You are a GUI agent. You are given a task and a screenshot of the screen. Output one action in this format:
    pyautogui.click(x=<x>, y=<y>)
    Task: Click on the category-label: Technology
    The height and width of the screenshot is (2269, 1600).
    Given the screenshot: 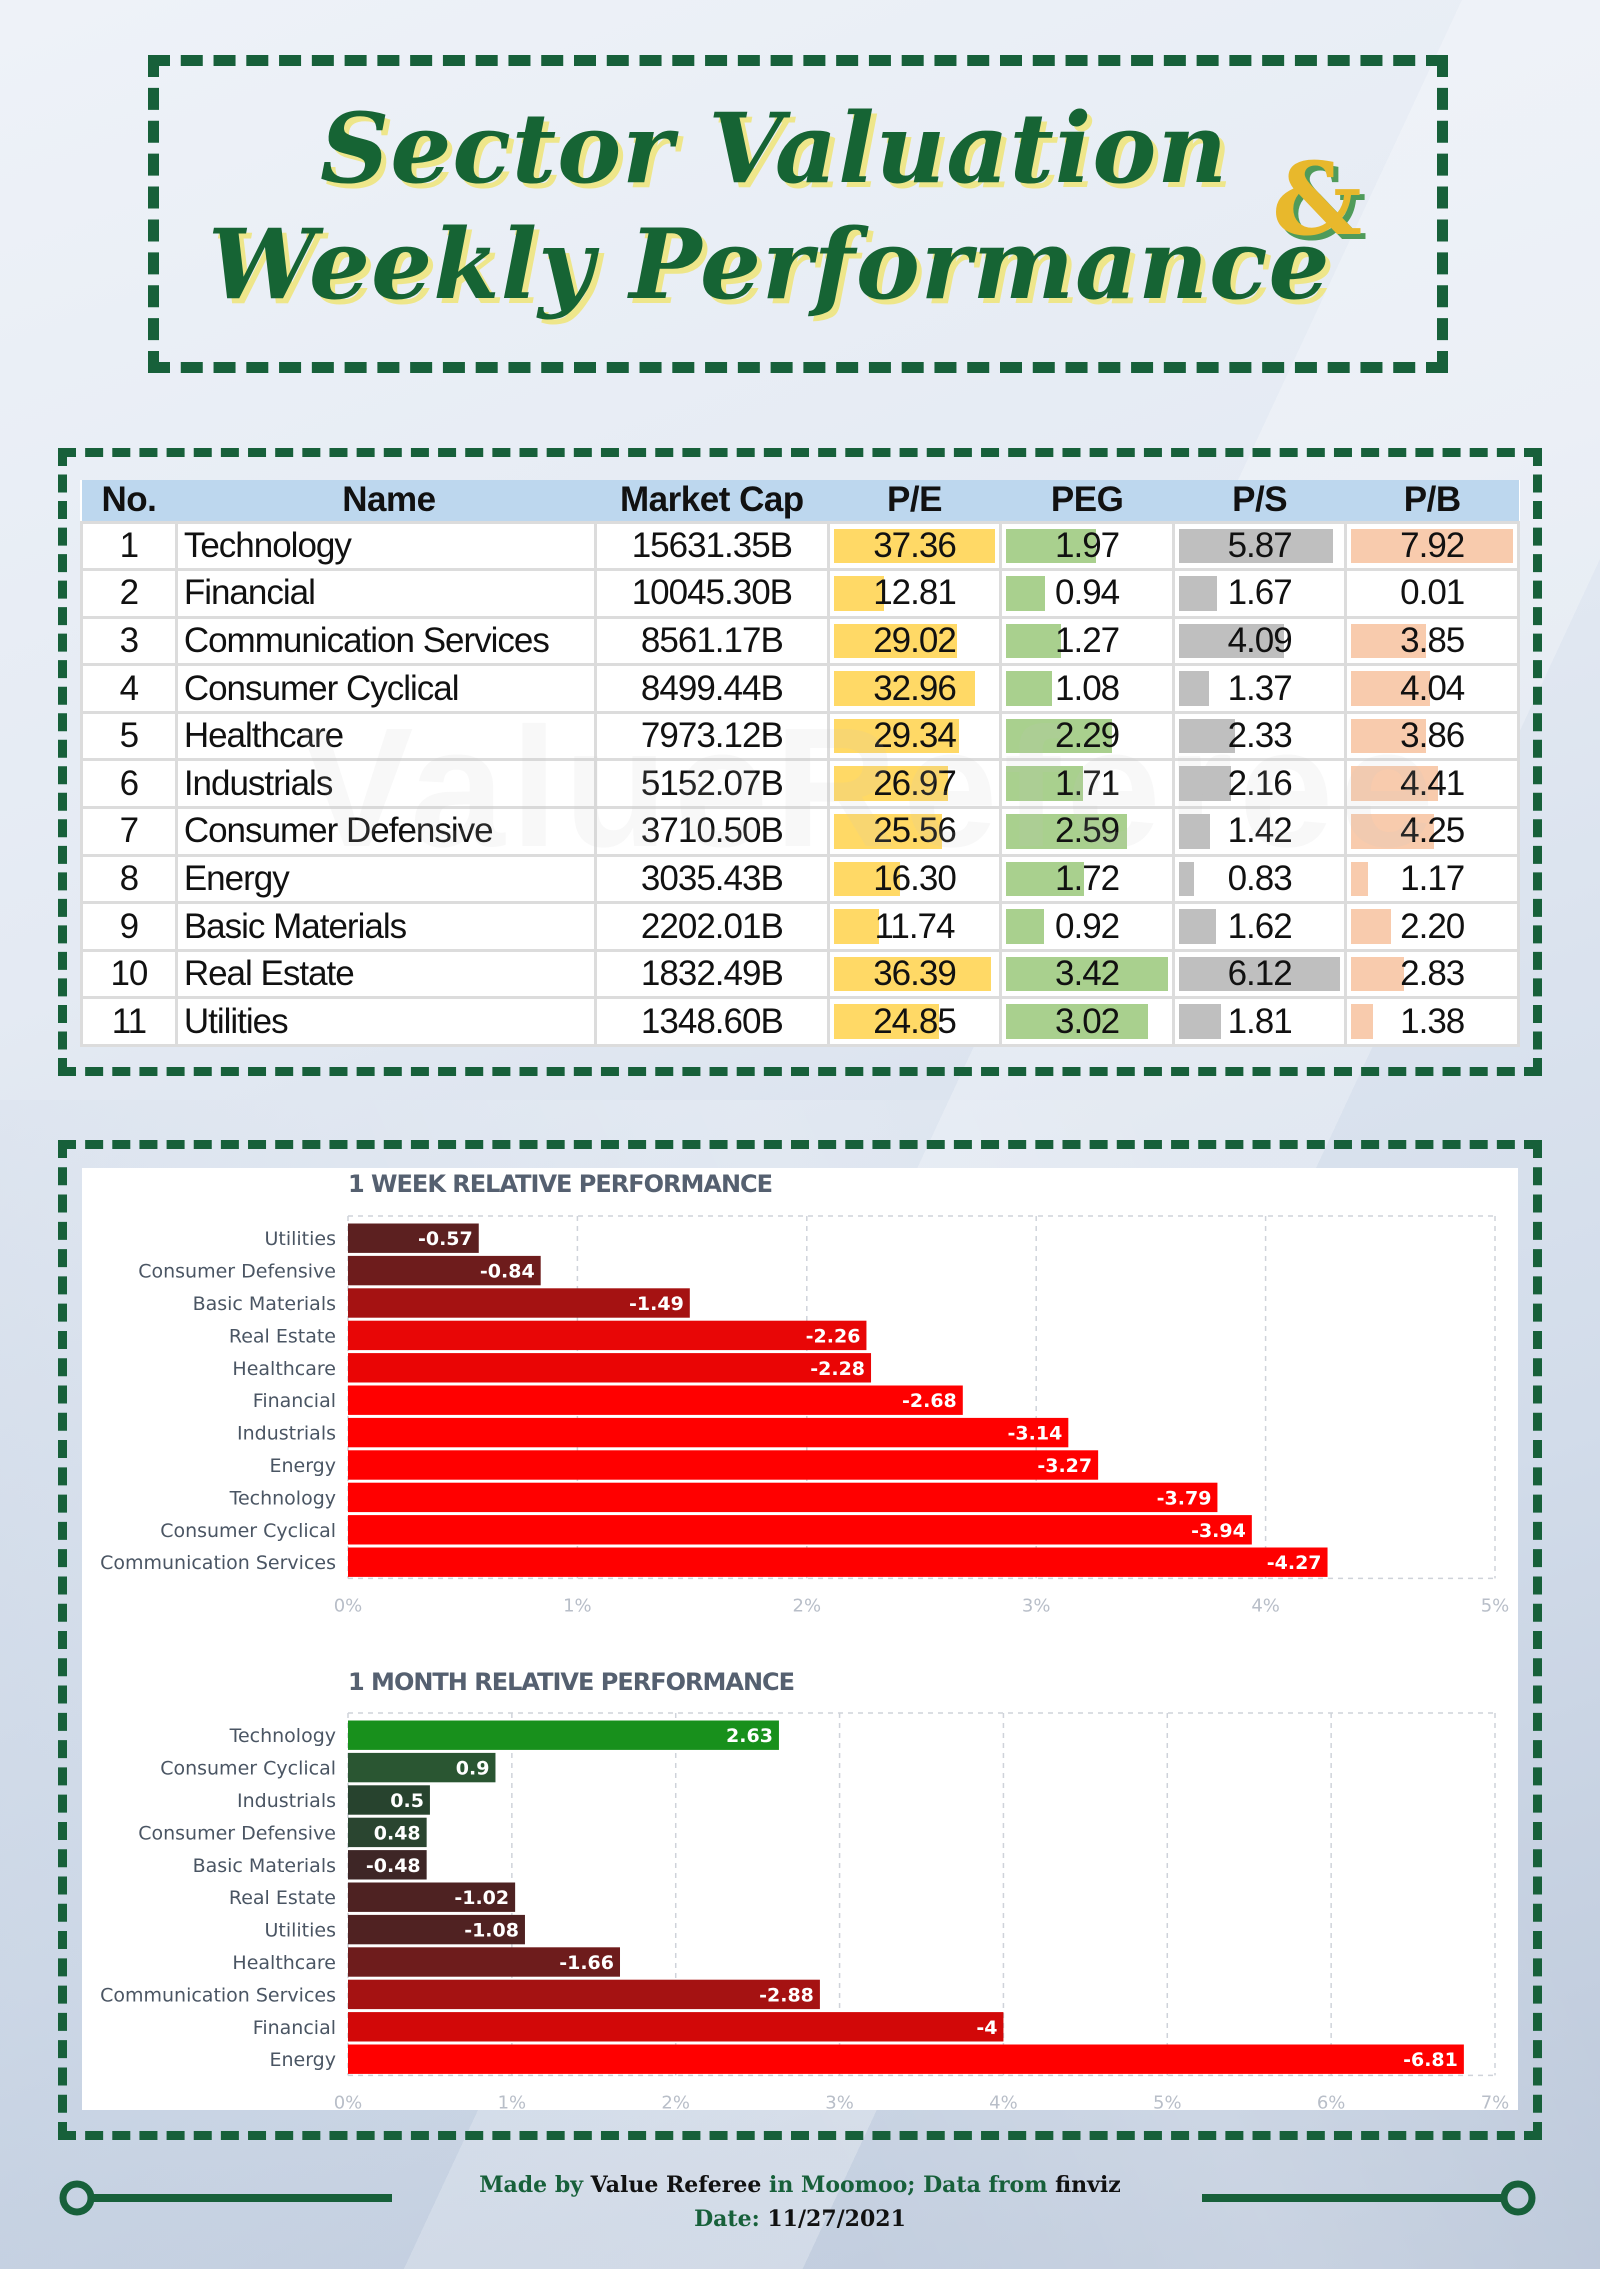 What is the action you would take?
    pyautogui.click(x=282, y=1498)
    